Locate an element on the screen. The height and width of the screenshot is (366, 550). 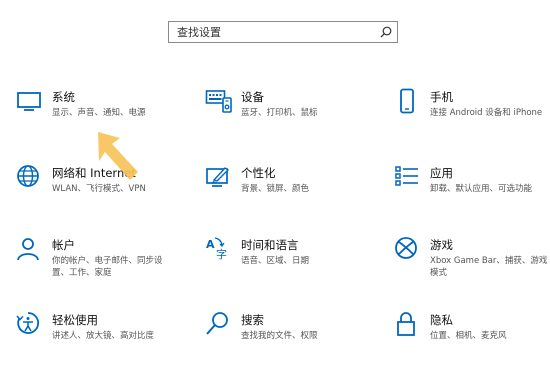
tile-desc: 显示、声音、通知、电源 is located at coordinates (99, 113).